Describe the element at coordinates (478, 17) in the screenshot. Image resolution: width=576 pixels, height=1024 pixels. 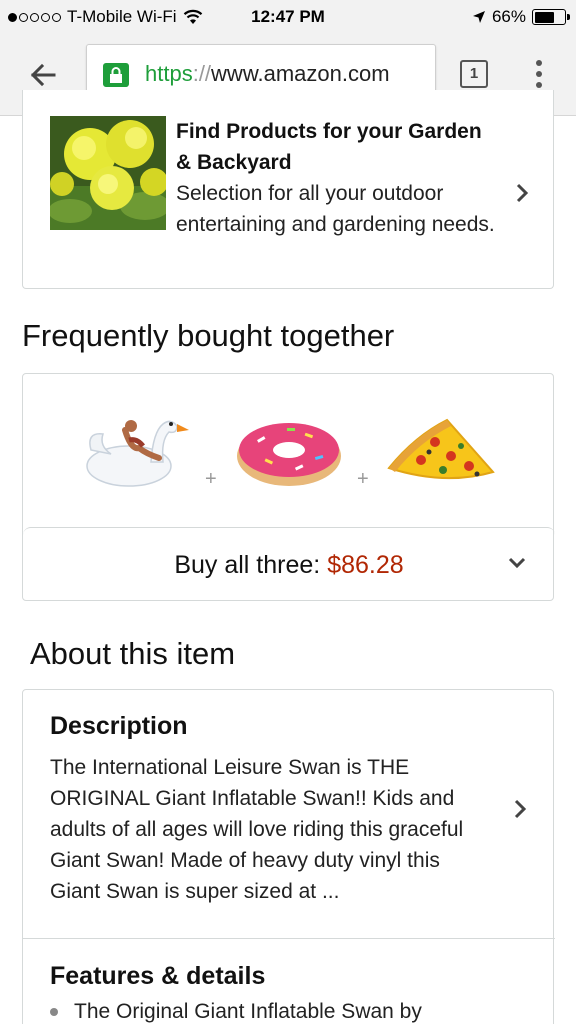
I see `location-arrow-icon` at that location.